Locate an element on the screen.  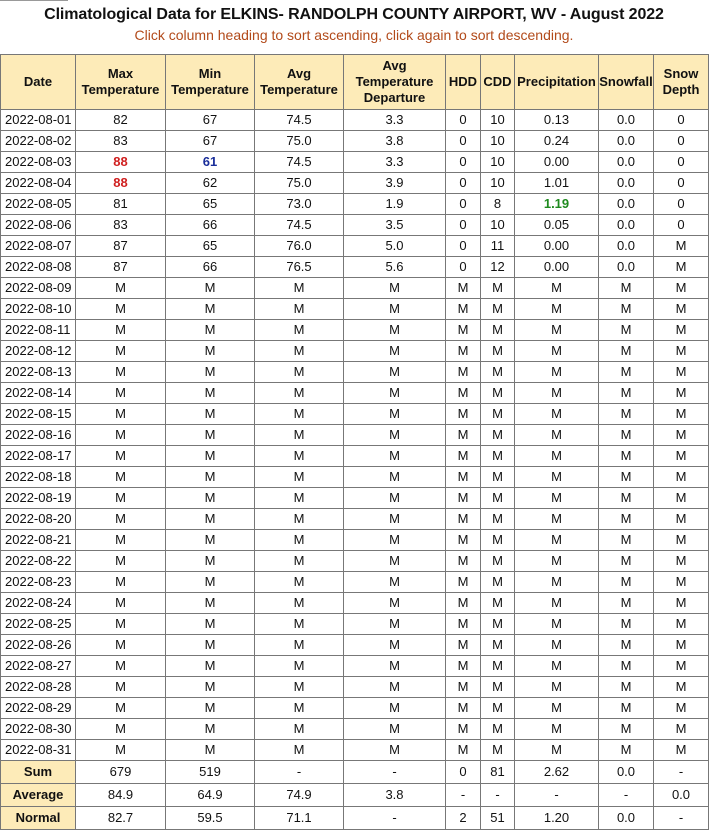
column-header-avg-temperature: Avg Temperature is located at coordinates (299, 82).